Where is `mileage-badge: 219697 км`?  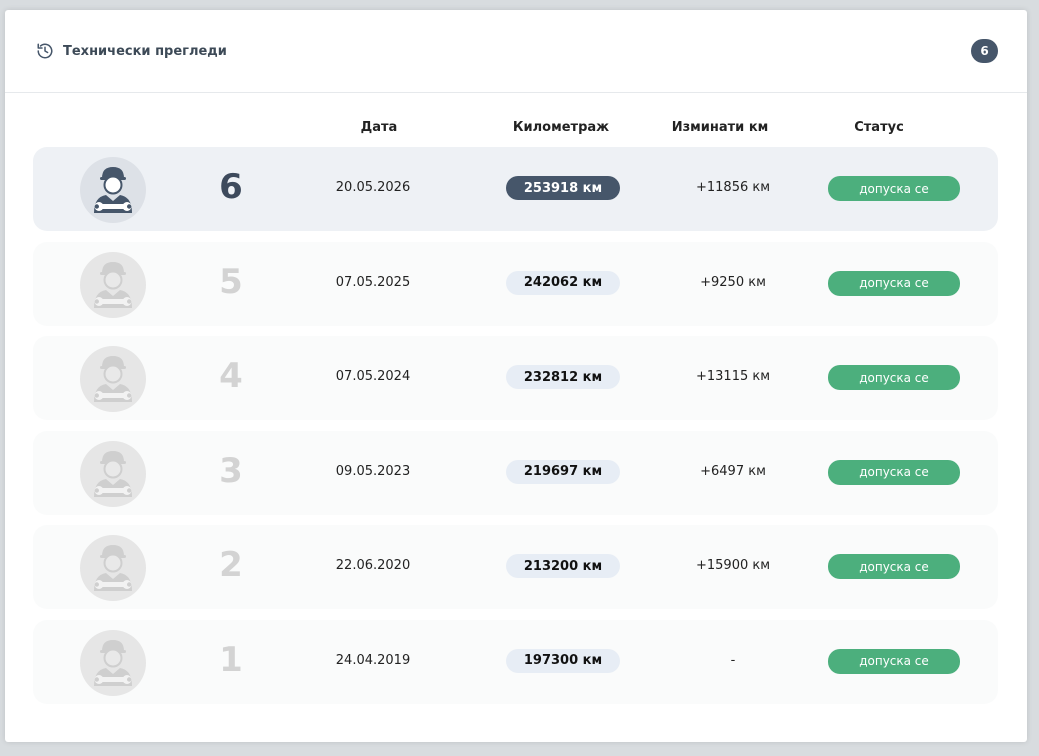 mileage-badge: 219697 км is located at coordinates (563, 471).